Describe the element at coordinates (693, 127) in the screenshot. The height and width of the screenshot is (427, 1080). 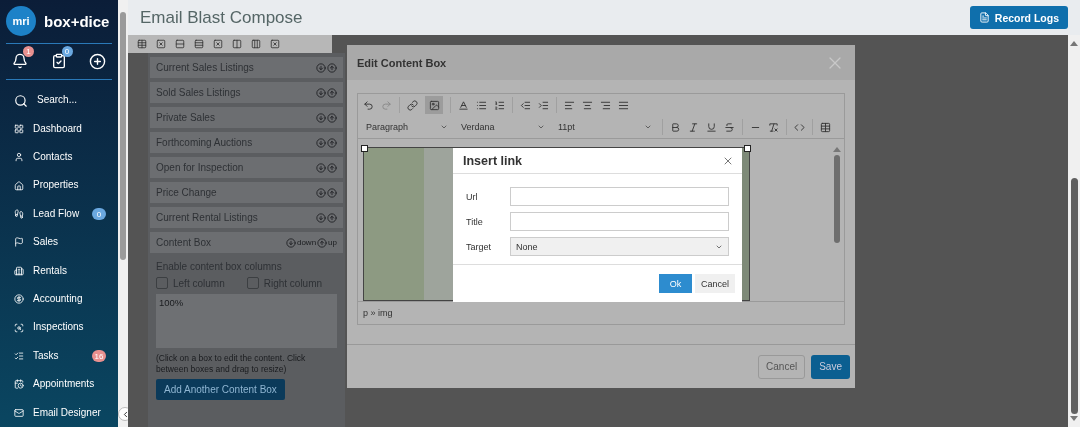
I see `italic-icon` at that location.